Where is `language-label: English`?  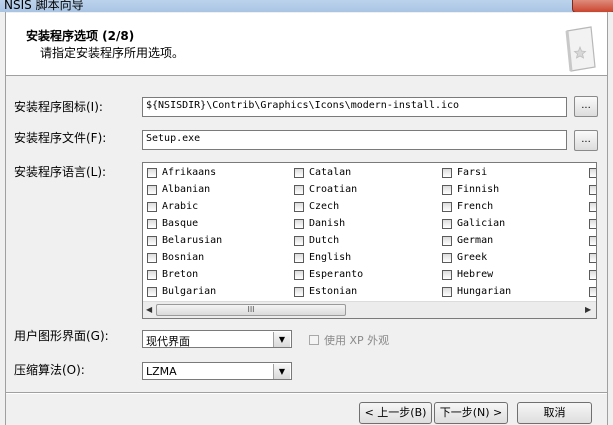
language-label: English is located at coordinates (330, 257).